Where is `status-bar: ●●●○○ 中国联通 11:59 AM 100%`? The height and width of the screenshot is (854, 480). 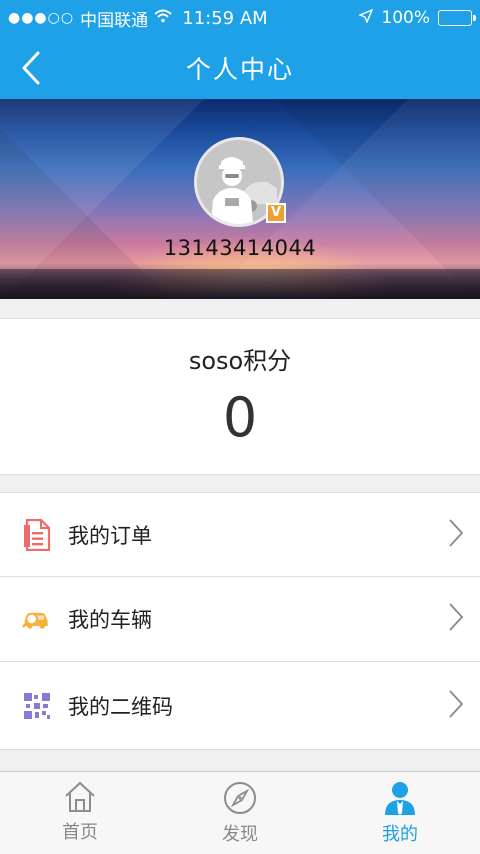 status-bar: ●●●○○ 中国联通 11:59 AM 100% is located at coordinates (240, 18).